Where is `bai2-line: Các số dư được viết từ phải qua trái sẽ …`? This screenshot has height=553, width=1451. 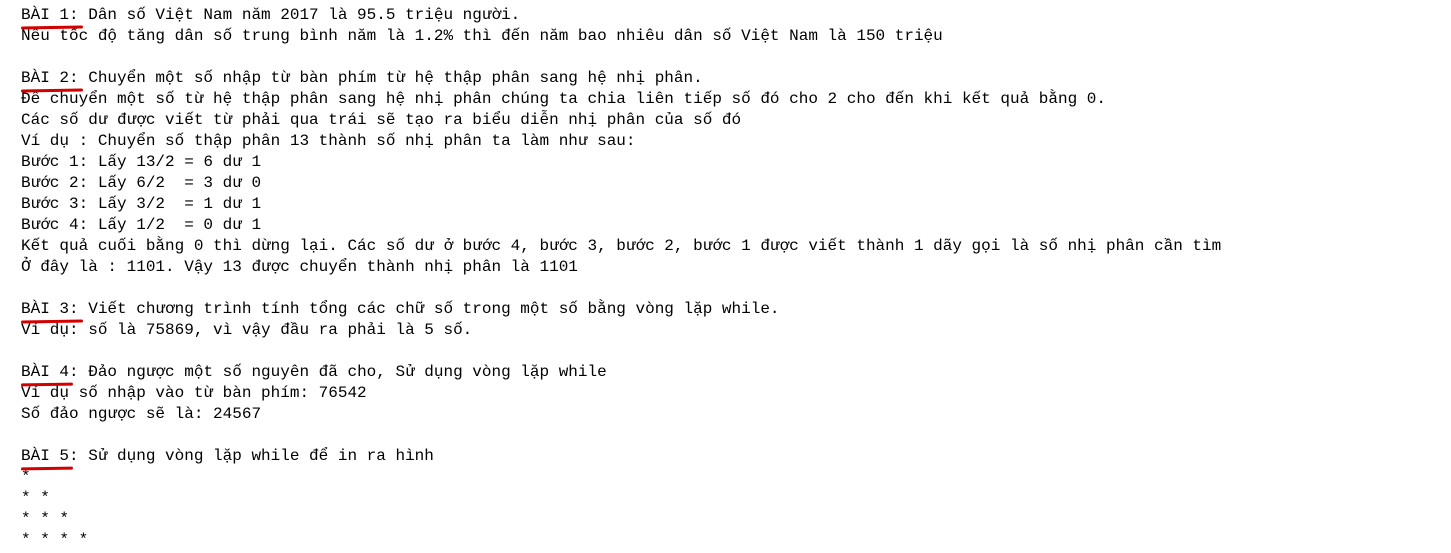 bai2-line: Các số dư được viết từ phải qua trái sẽ … is located at coordinates (381, 120).